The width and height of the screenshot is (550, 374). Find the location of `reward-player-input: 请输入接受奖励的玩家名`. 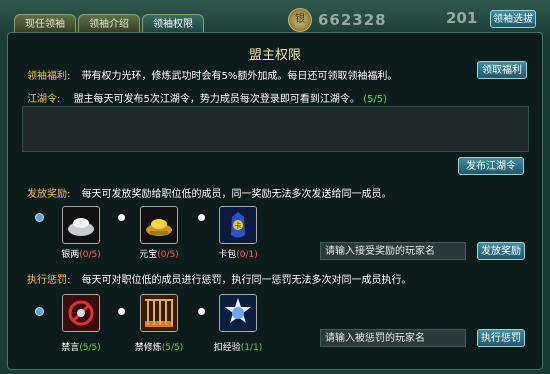

reward-player-input: 请输入接受奖励的玩家名 is located at coordinates (393, 251).